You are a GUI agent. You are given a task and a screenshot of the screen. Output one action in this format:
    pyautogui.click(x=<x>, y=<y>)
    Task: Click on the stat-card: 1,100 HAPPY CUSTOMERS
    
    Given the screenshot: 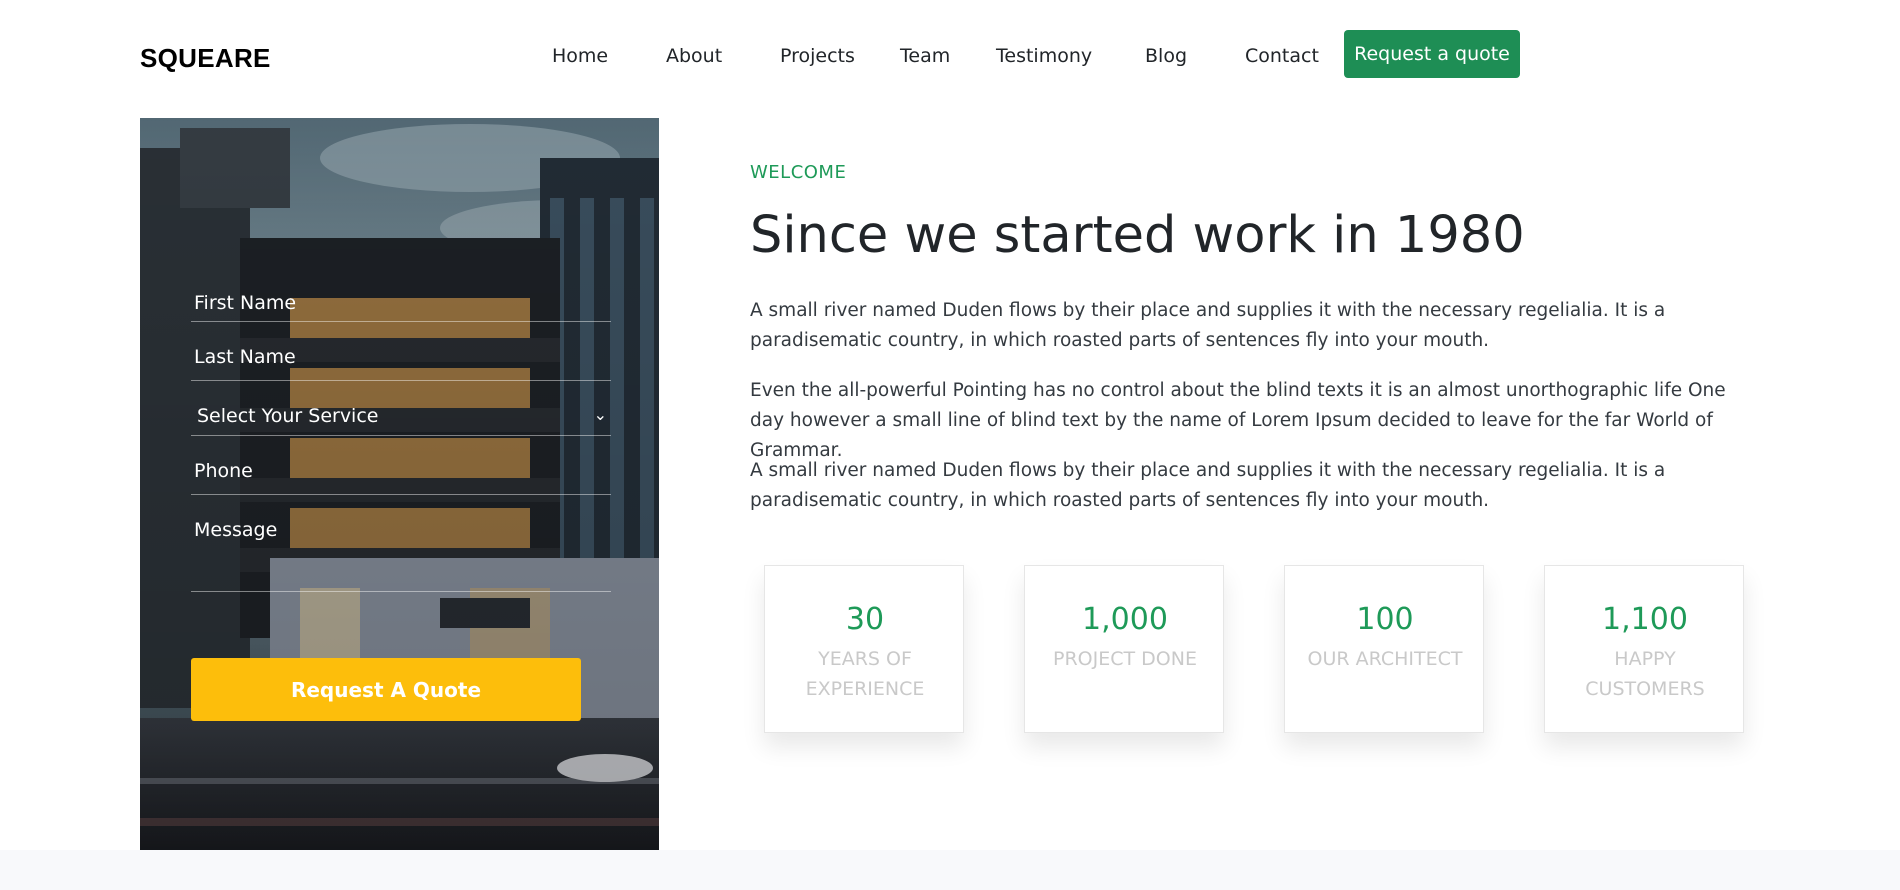 What is the action you would take?
    pyautogui.click(x=1644, y=649)
    